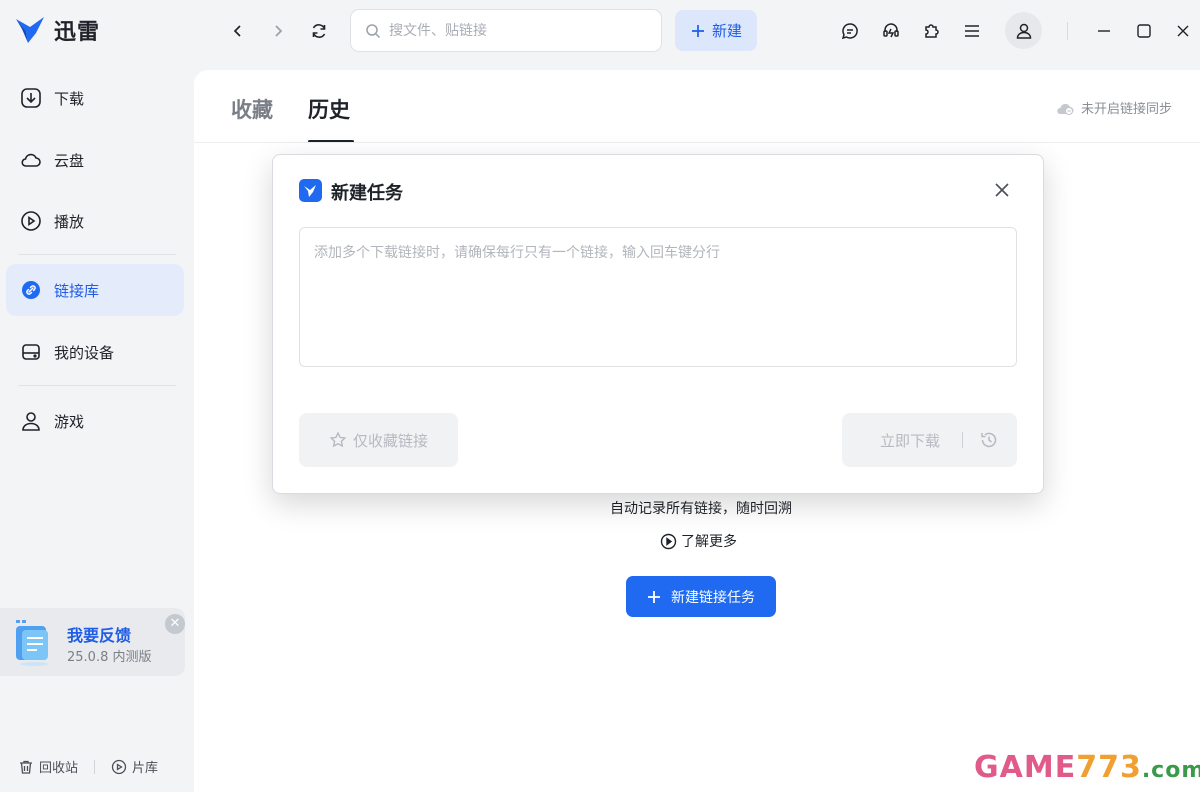 This screenshot has height=792, width=1200. I want to click on sidebar-item-my-devices: 我的设备, so click(95, 352).